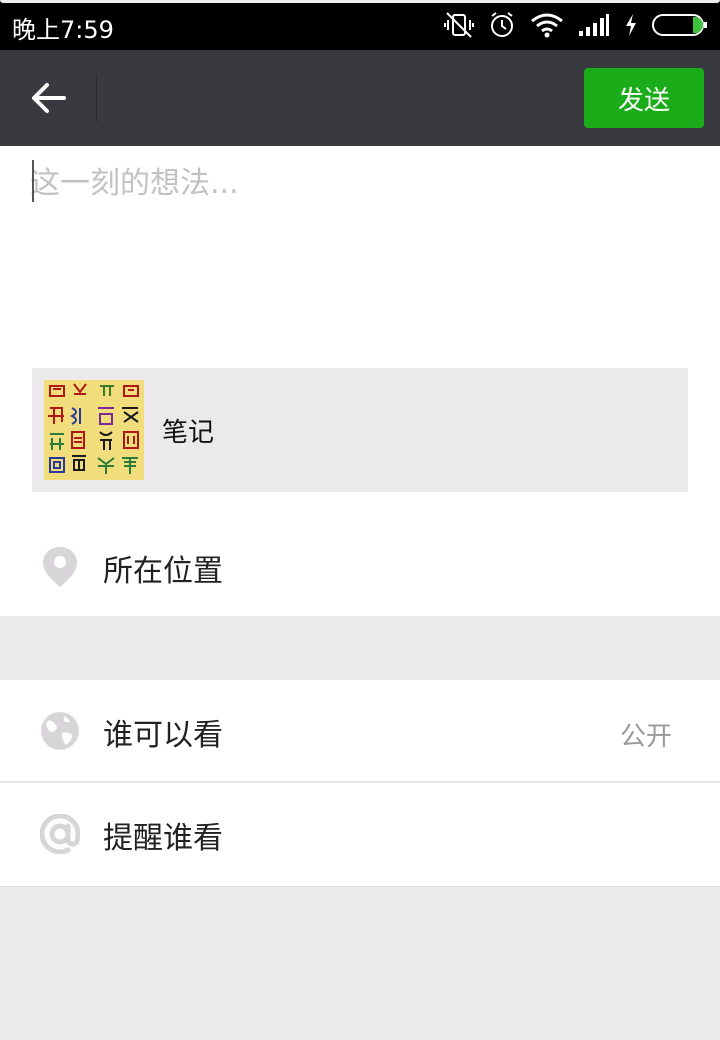 The height and width of the screenshot is (1040, 720). I want to click on text-caret, so click(33, 181).